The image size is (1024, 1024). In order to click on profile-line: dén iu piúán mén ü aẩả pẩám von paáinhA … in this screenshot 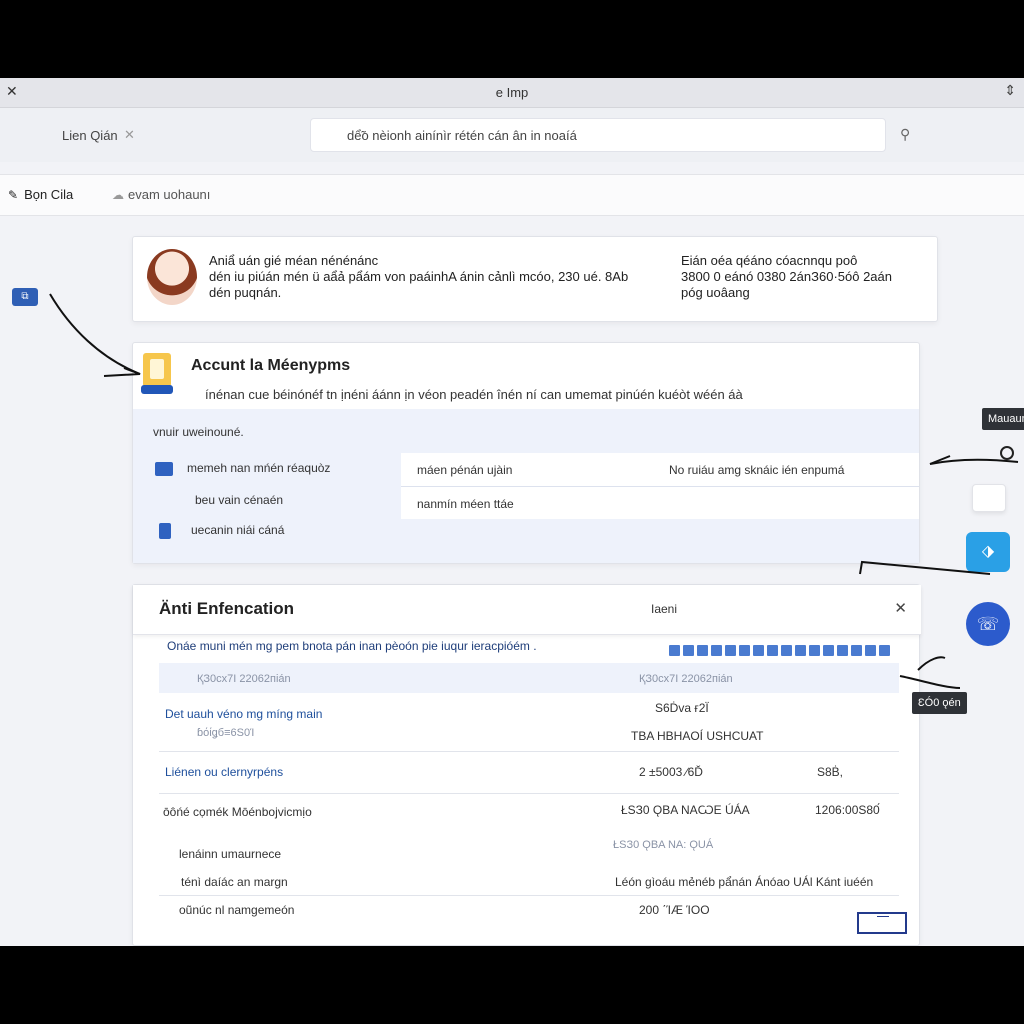, I will do `click(419, 276)`.